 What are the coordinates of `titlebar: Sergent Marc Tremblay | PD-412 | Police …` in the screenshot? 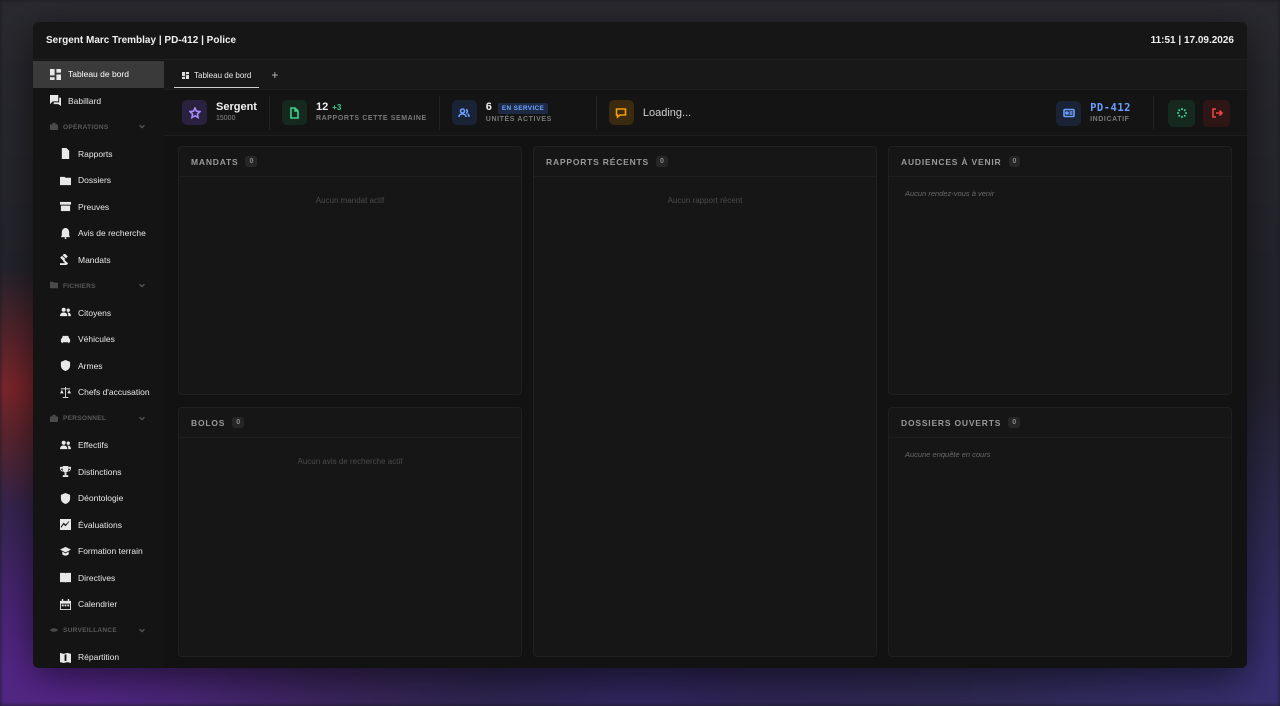 It's located at (640, 41).